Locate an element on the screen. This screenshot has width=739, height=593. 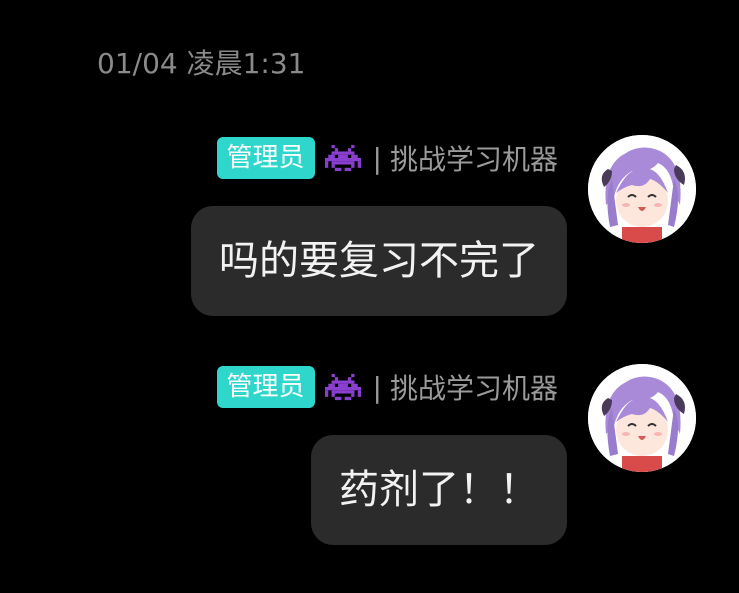
message-bubble: 药剂了！！ is located at coordinates (439, 490).